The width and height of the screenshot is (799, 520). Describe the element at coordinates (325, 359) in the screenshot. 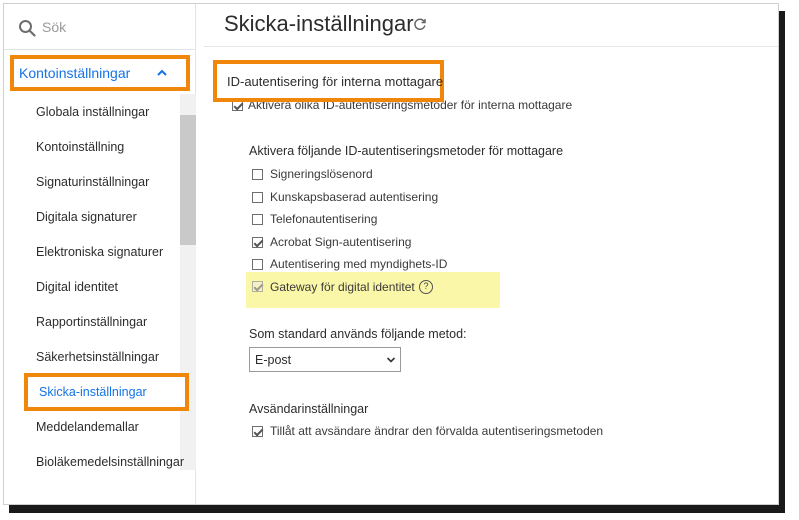

I see `default-method-select: E-post` at that location.